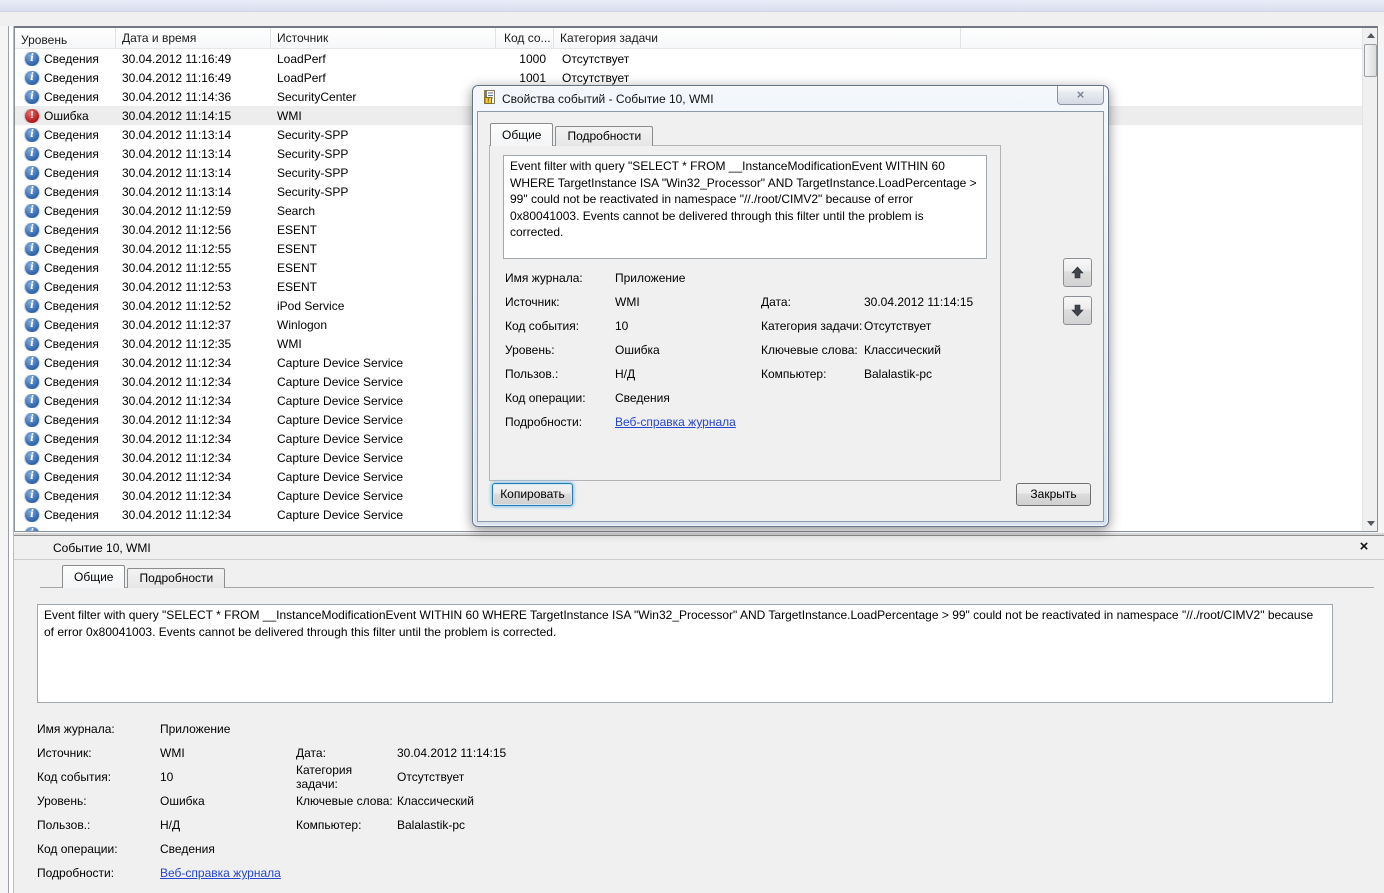 This screenshot has height=893, width=1384. Describe the element at coordinates (1053, 494) in the screenshot. I see `close-button: Закрыть` at that location.